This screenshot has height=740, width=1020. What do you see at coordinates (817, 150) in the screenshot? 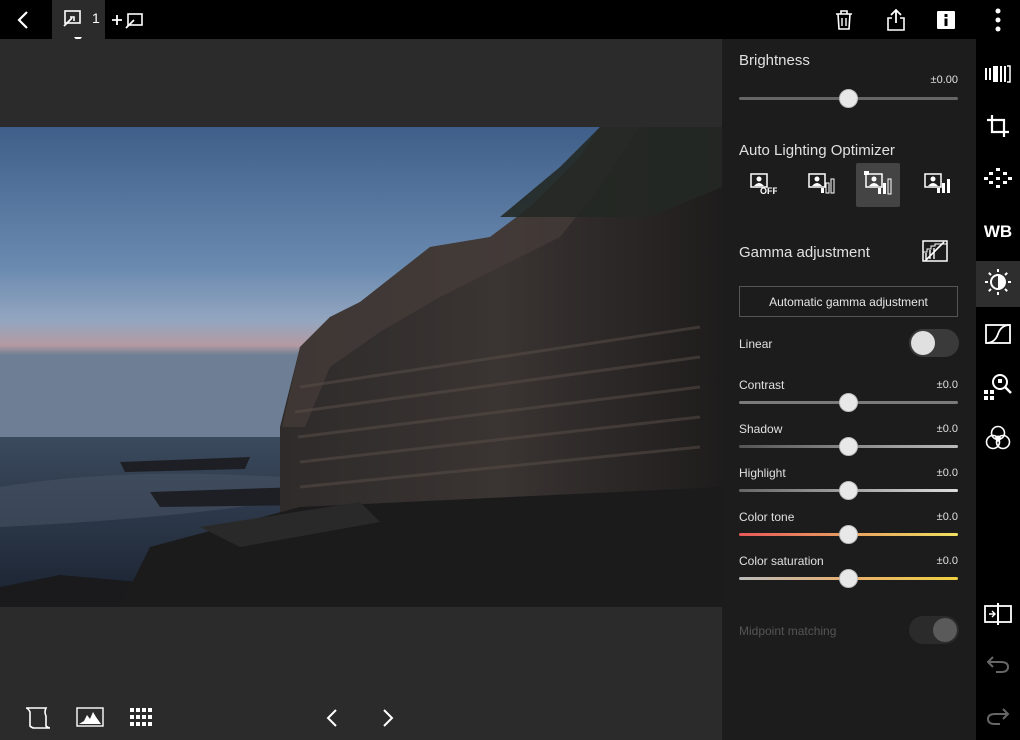
I see `alo-label: Auto Lighting Optimizer` at bounding box center [817, 150].